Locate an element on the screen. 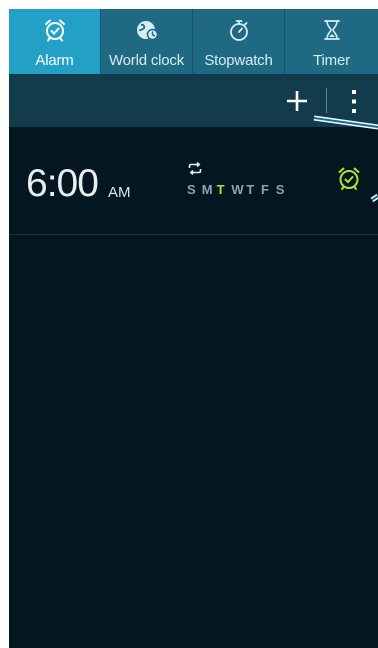 The image size is (378, 648). tab-stopwatch: Stopwatch is located at coordinates (239, 41).